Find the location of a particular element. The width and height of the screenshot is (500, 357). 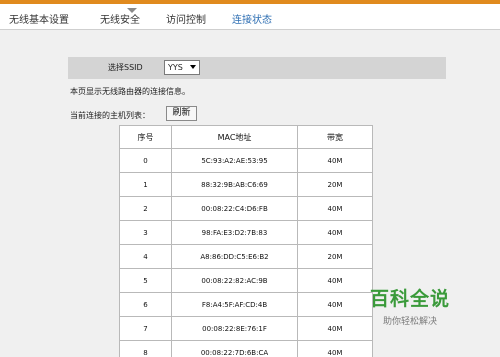

nav-tabs: 无线基本设置 无线安全 访问控制 连接状态 is located at coordinates (250, 17).